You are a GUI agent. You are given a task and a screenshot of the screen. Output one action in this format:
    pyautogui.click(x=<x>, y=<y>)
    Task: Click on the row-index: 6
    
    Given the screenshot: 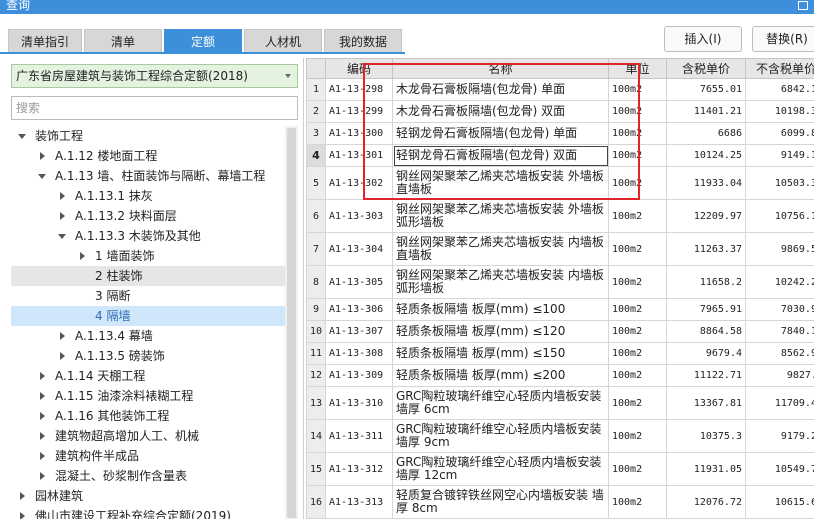 What is the action you would take?
    pyautogui.click(x=316, y=216)
    